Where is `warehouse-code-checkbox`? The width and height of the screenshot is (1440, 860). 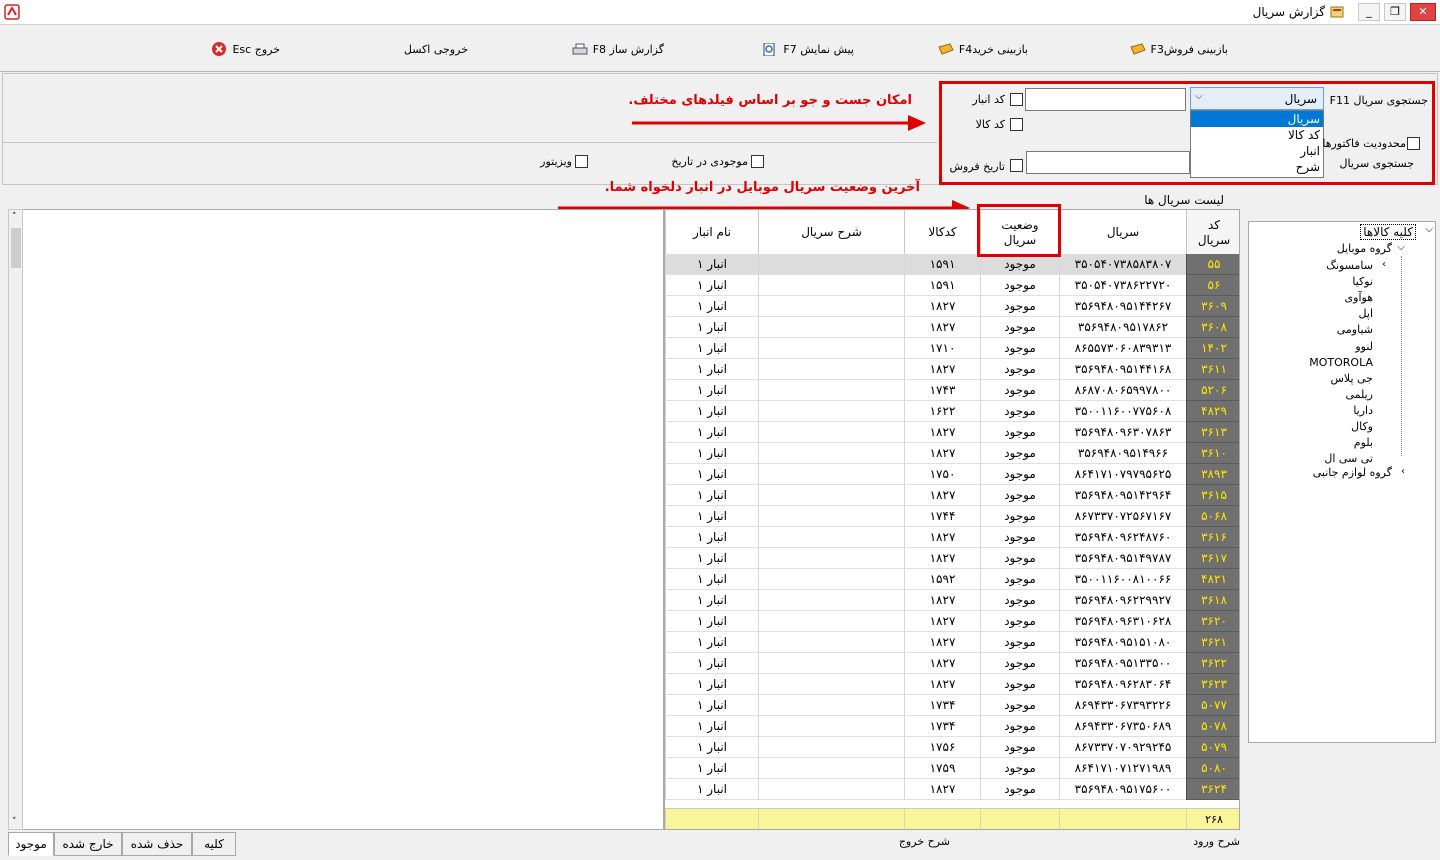 warehouse-code-checkbox is located at coordinates (1016, 99).